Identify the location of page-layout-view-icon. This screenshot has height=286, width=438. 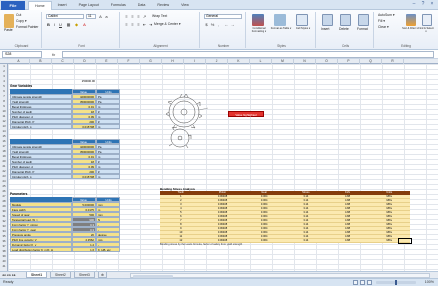
(362, 282).